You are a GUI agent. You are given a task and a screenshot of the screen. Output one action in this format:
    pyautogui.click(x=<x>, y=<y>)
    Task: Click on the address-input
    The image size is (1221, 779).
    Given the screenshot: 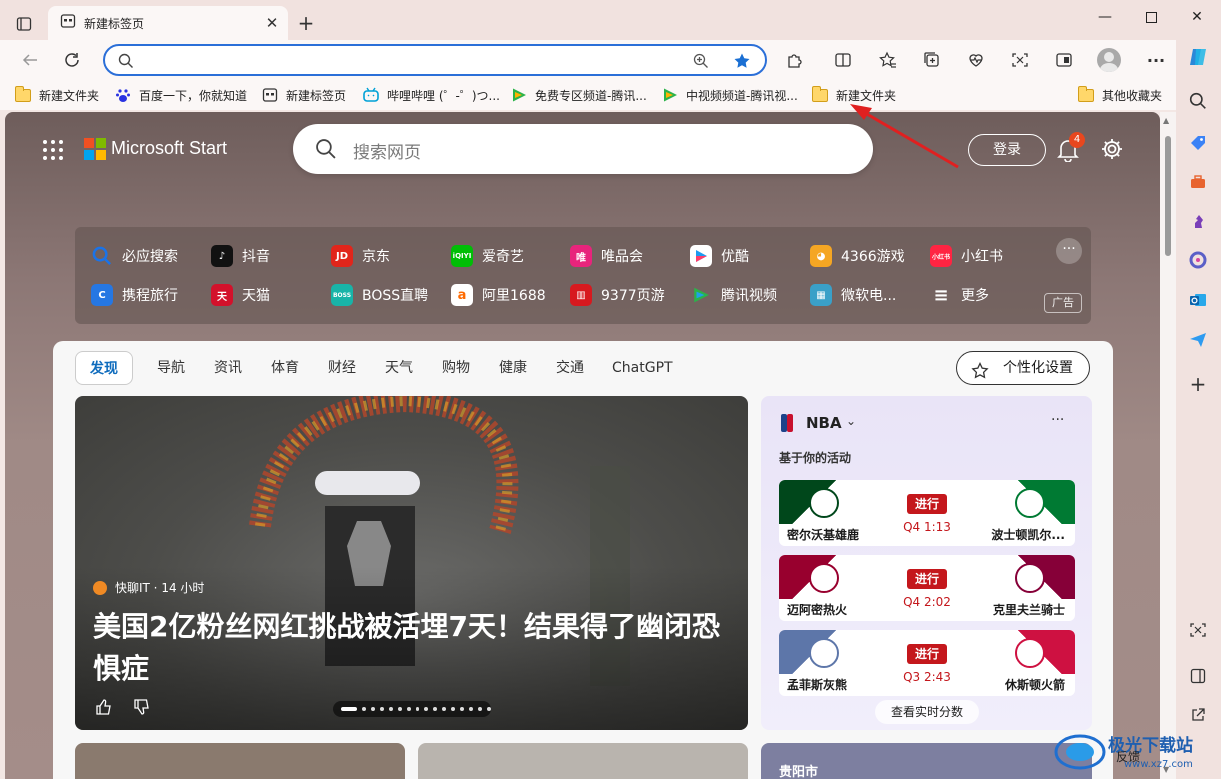 What is the action you would take?
    pyautogui.click(x=407, y=61)
    